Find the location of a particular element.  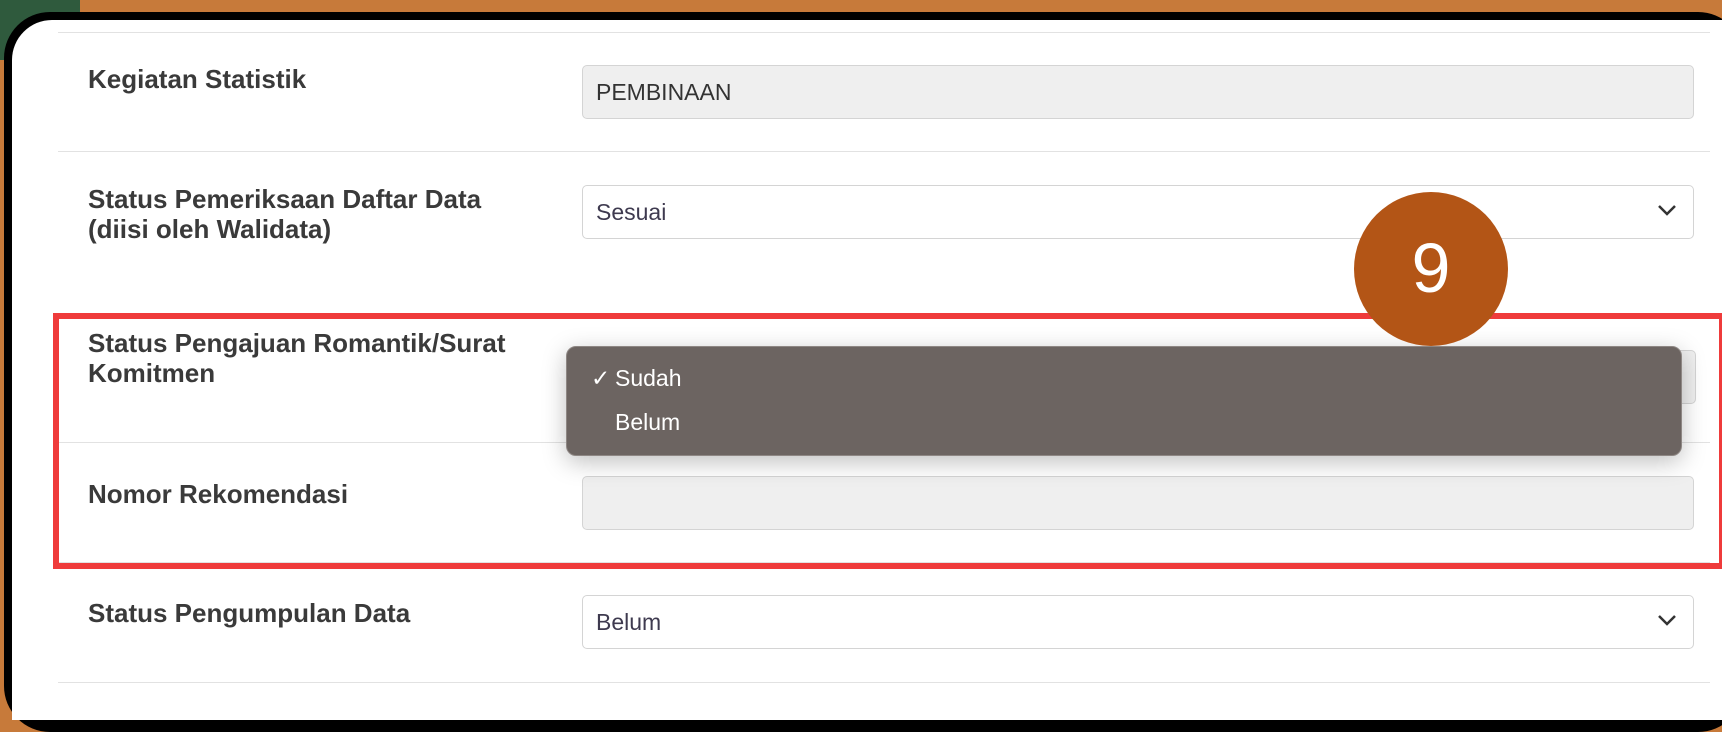

dropdown-option-sudah: ✓ Sudah is located at coordinates (636, 378).